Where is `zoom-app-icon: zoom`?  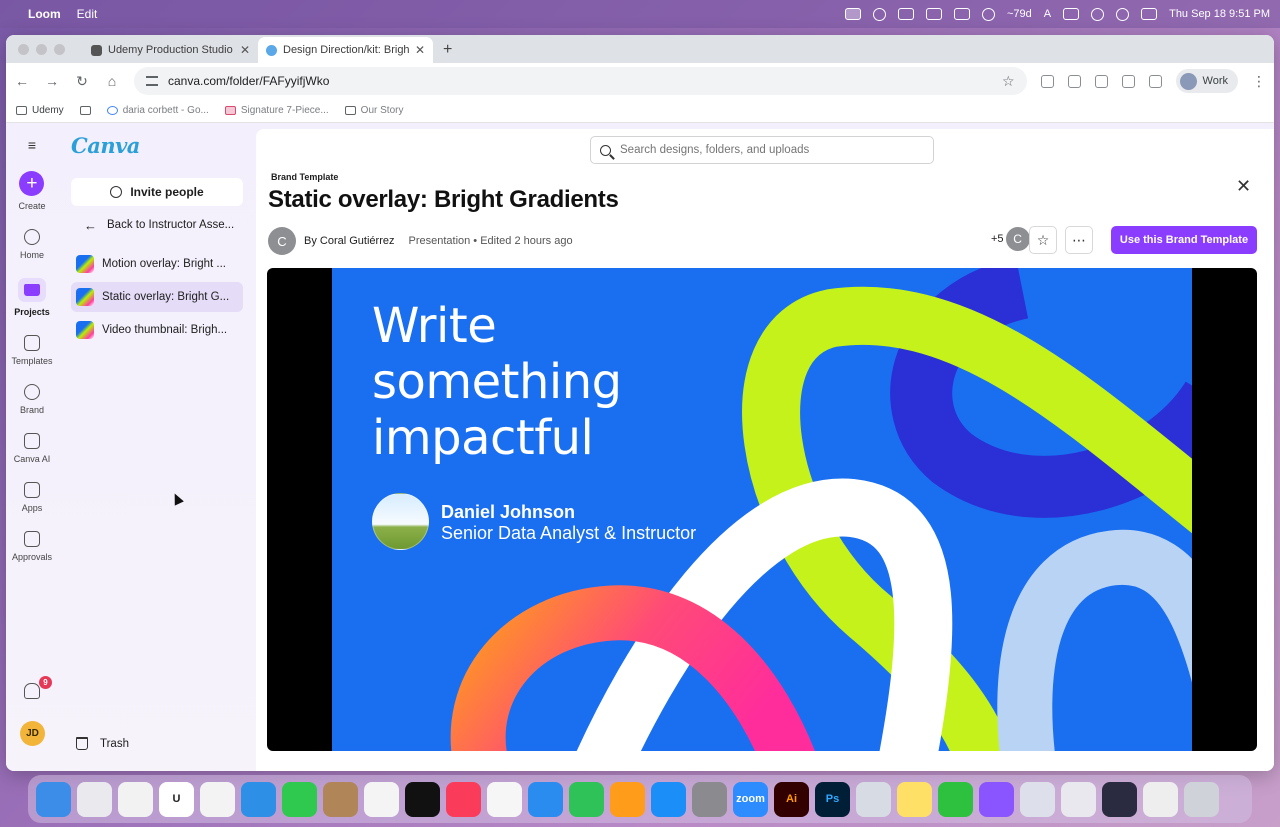 zoom-app-icon: zoom is located at coordinates (750, 799).